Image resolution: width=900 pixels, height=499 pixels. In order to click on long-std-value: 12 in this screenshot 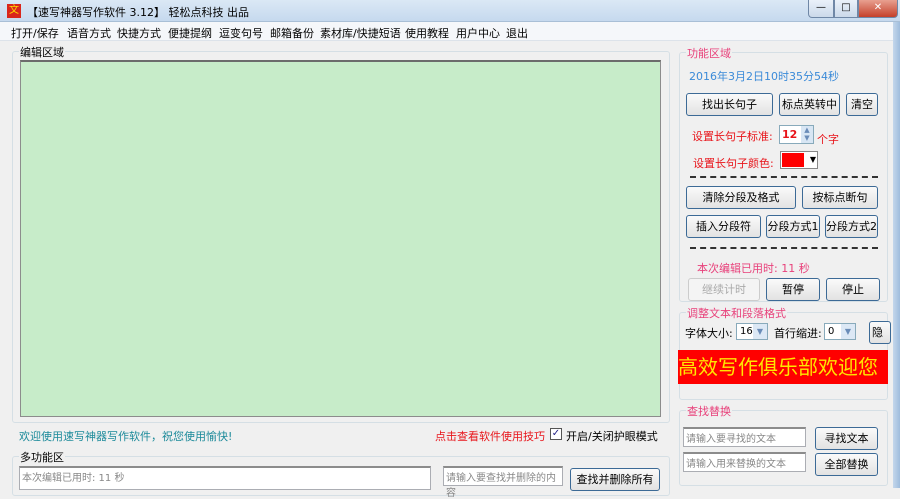, I will do `click(790, 134)`.